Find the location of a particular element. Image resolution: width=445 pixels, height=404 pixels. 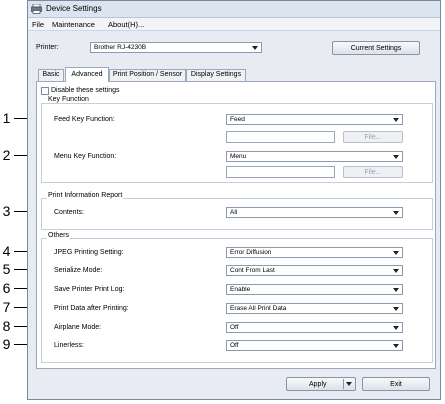

printer-label: Printer: is located at coordinates (47, 47).